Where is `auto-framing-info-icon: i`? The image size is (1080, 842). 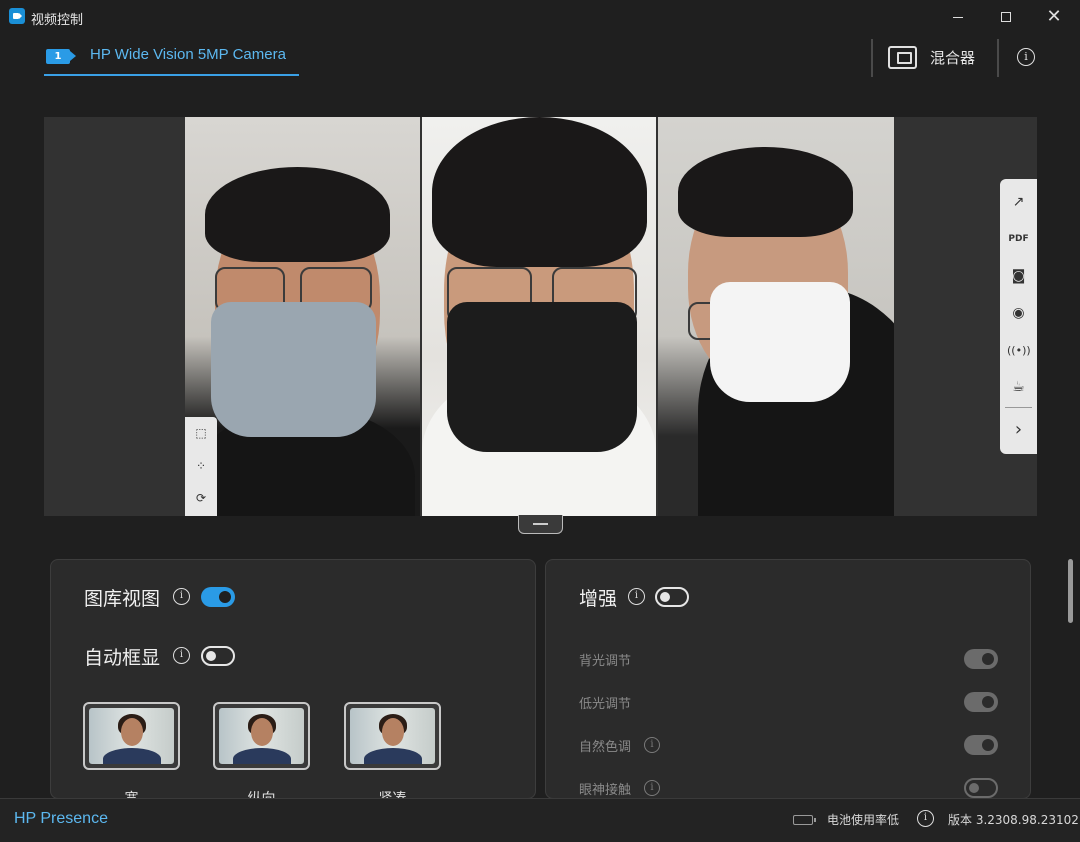
auto-framing-info-icon: i is located at coordinates (181, 655).